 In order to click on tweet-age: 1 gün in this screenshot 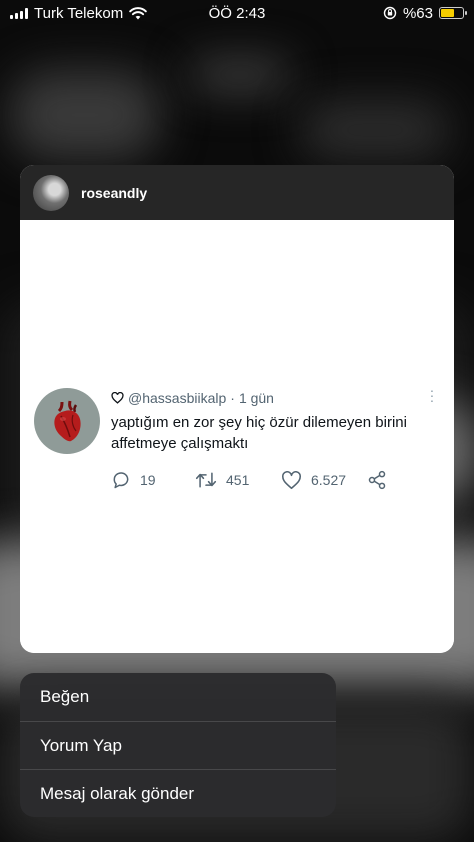, I will do `click(256, 398)`.